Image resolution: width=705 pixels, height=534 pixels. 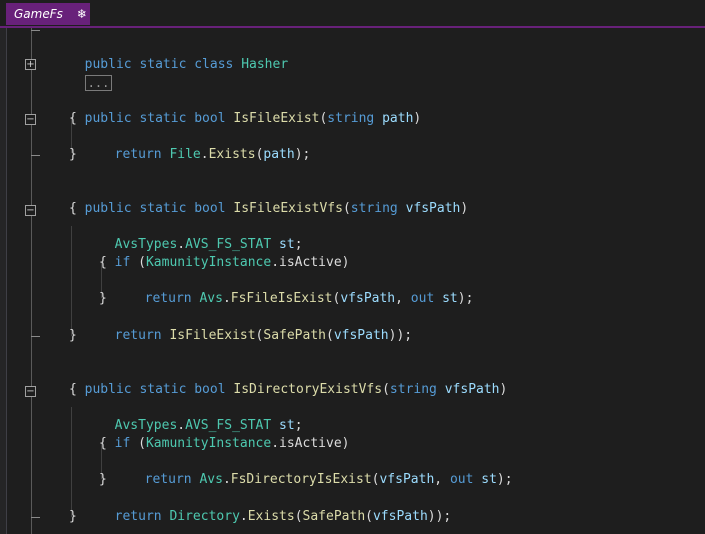 What do you see at coordinates (308, 389) in the screenshot?
I see `code-token: IsDirectoryExistVfs` at bounding box center [308, 389].